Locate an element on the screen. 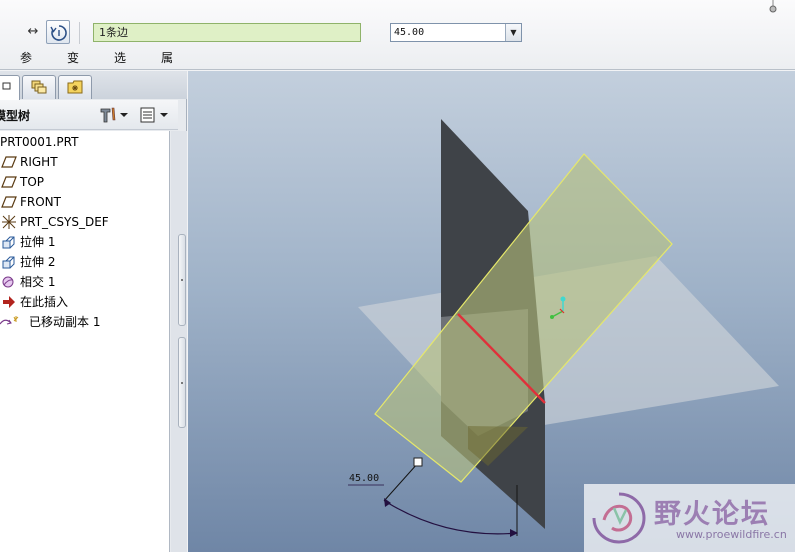 The image size is (795, 552). tree-item-label: 拉伸 2 is located at coordinates (38, 262).